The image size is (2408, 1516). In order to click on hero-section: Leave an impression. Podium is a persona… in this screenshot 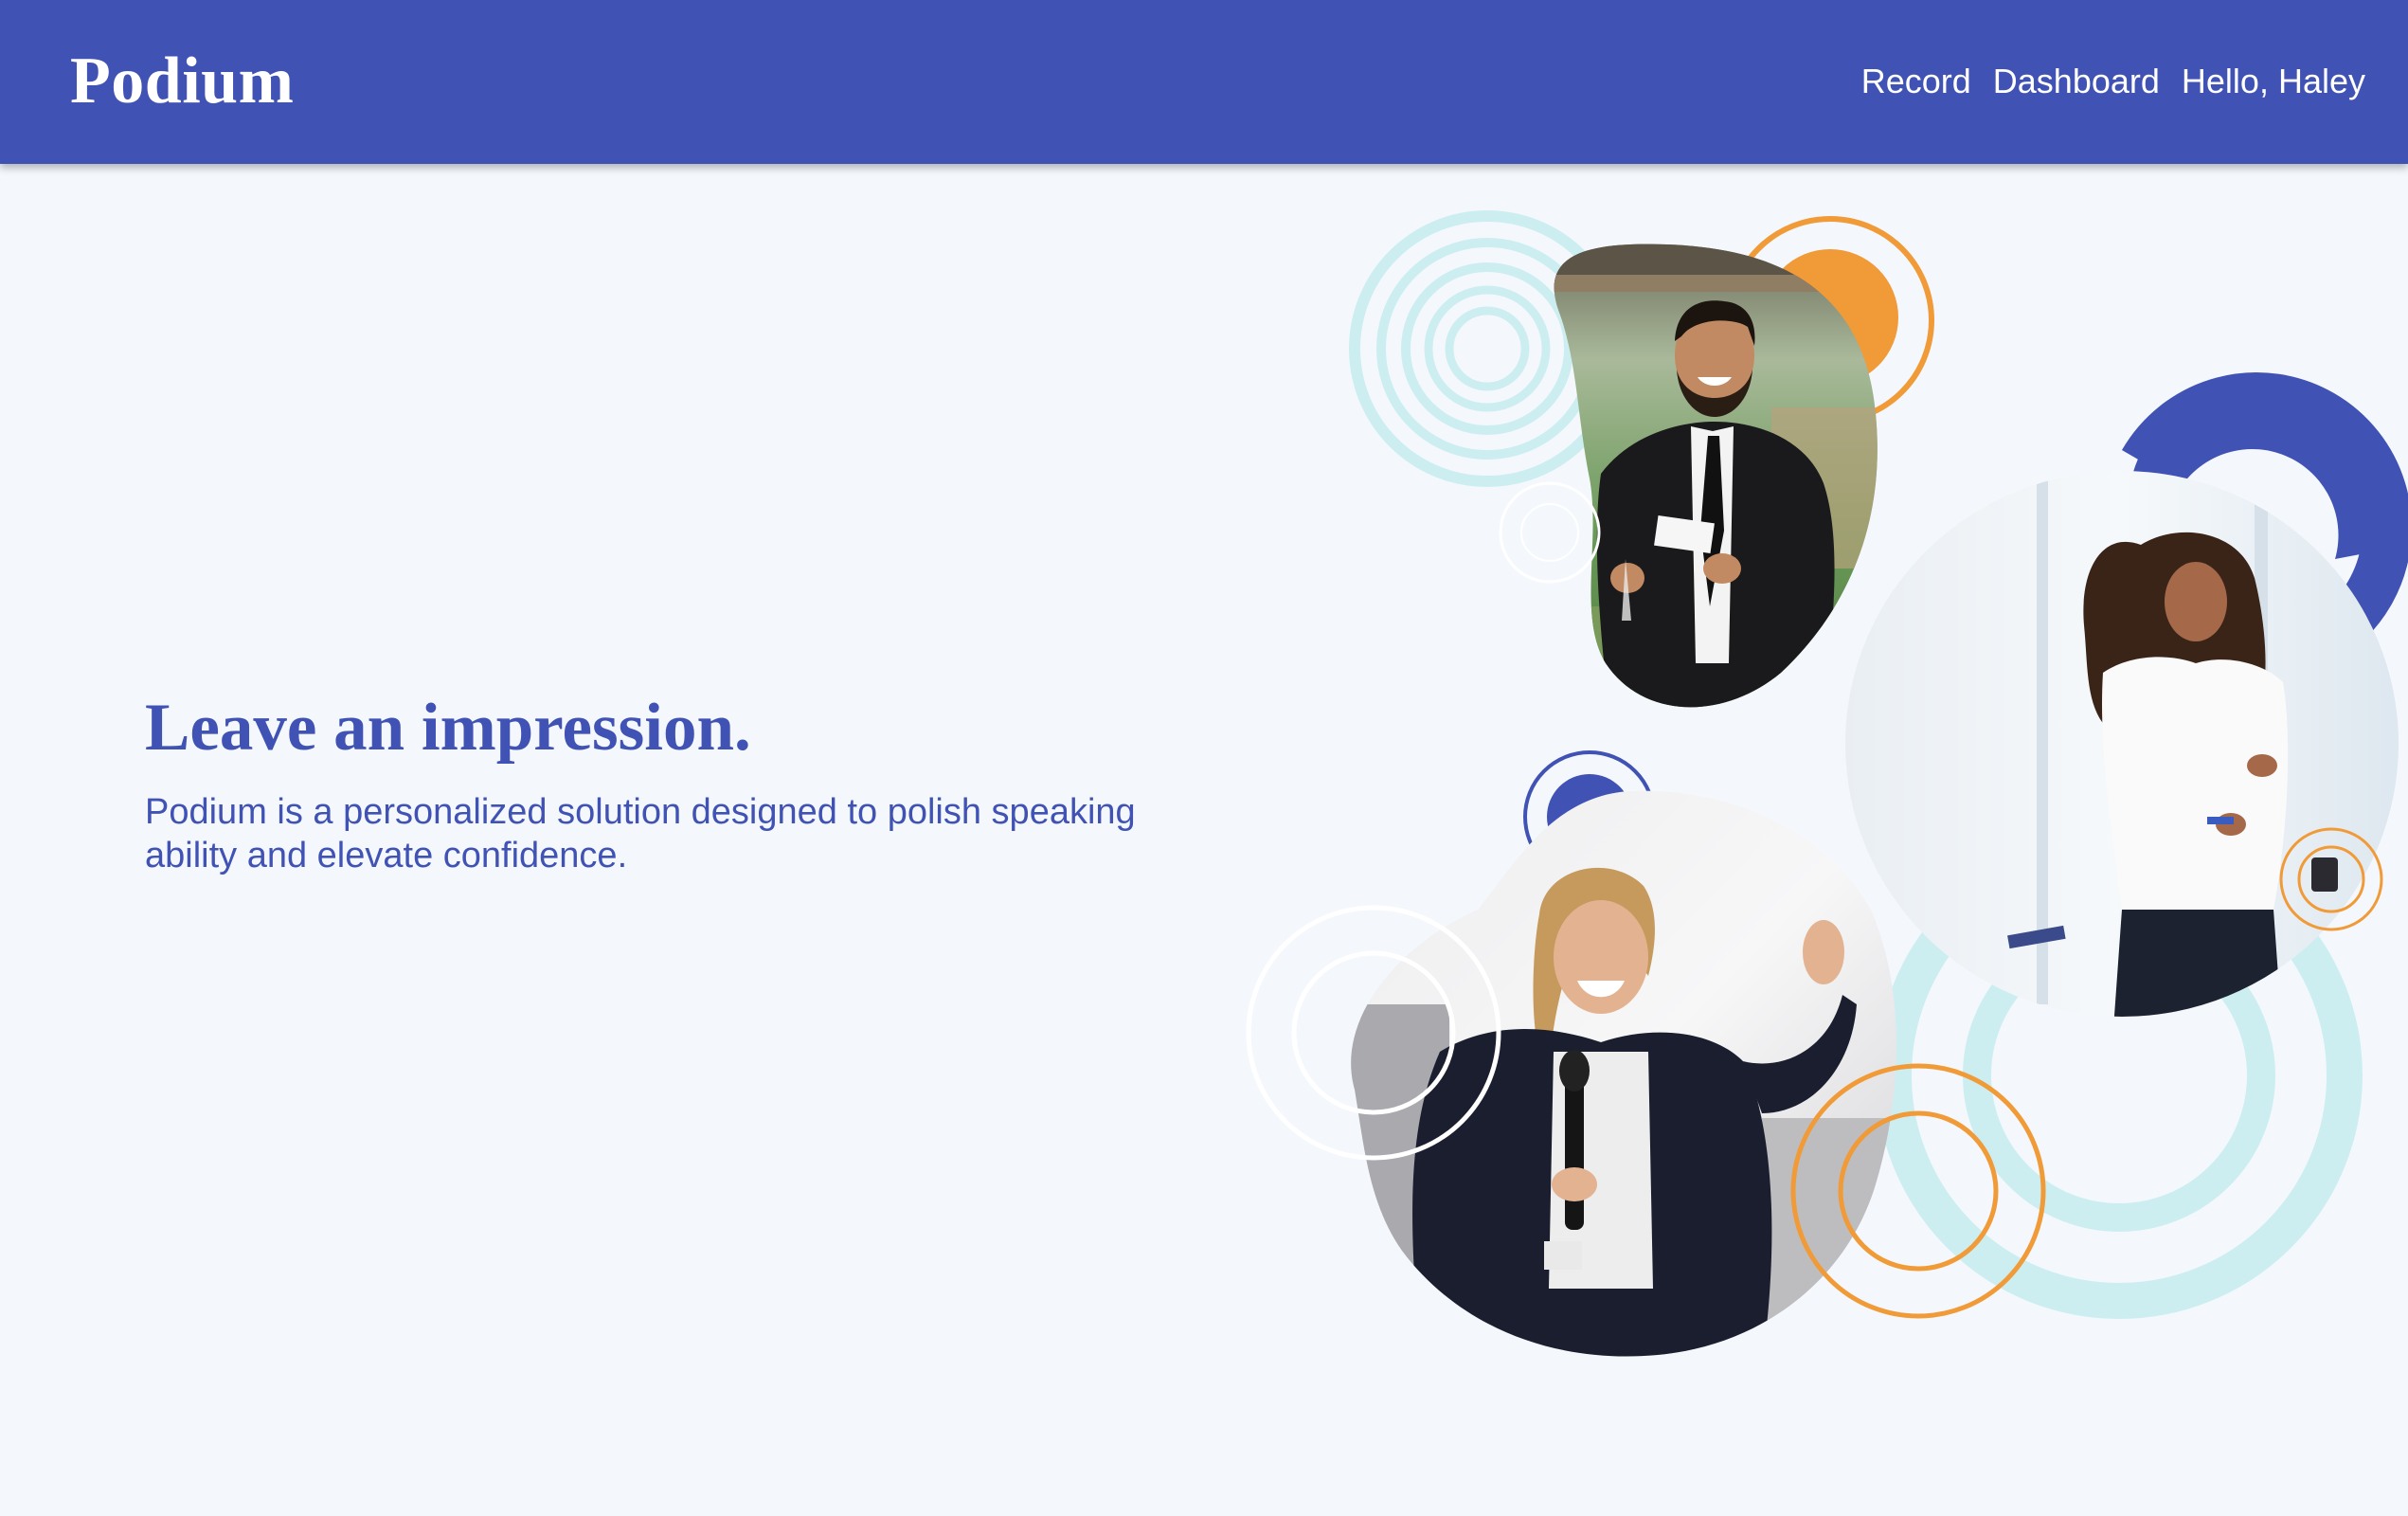, I will do `click(675, 778)`.